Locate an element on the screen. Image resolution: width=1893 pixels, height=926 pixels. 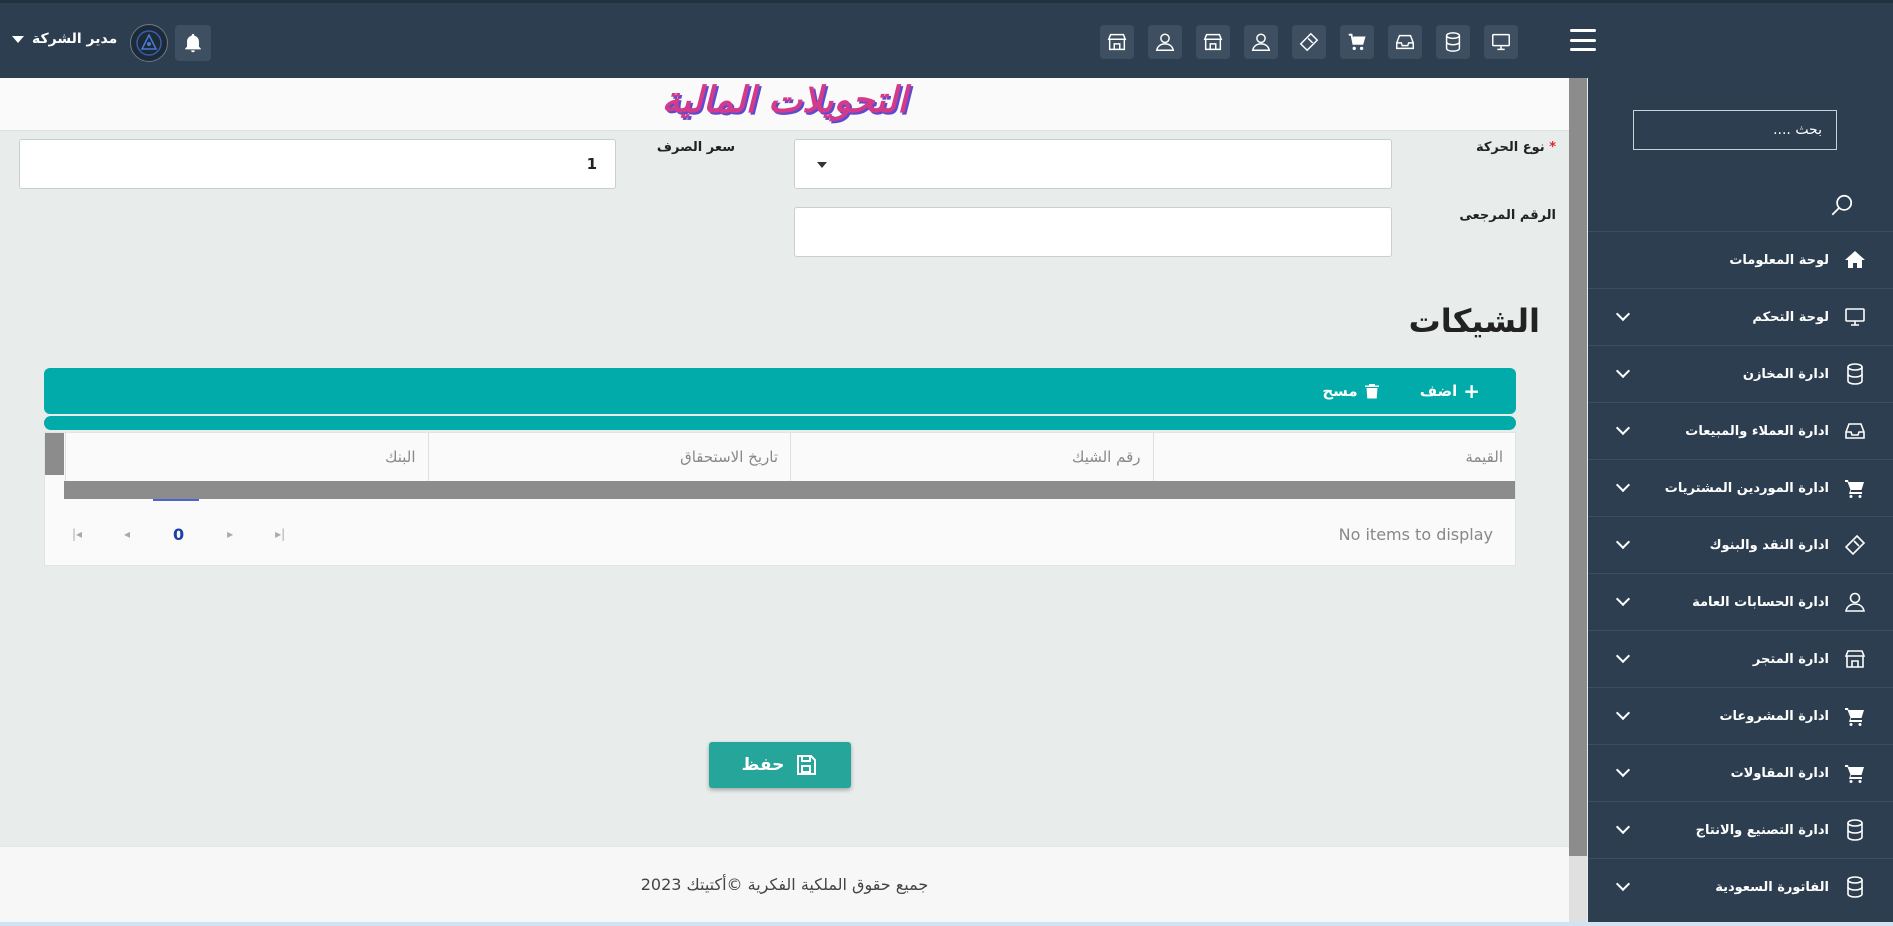
add-check-button: + اضف is located at coordinates (1450, 391).